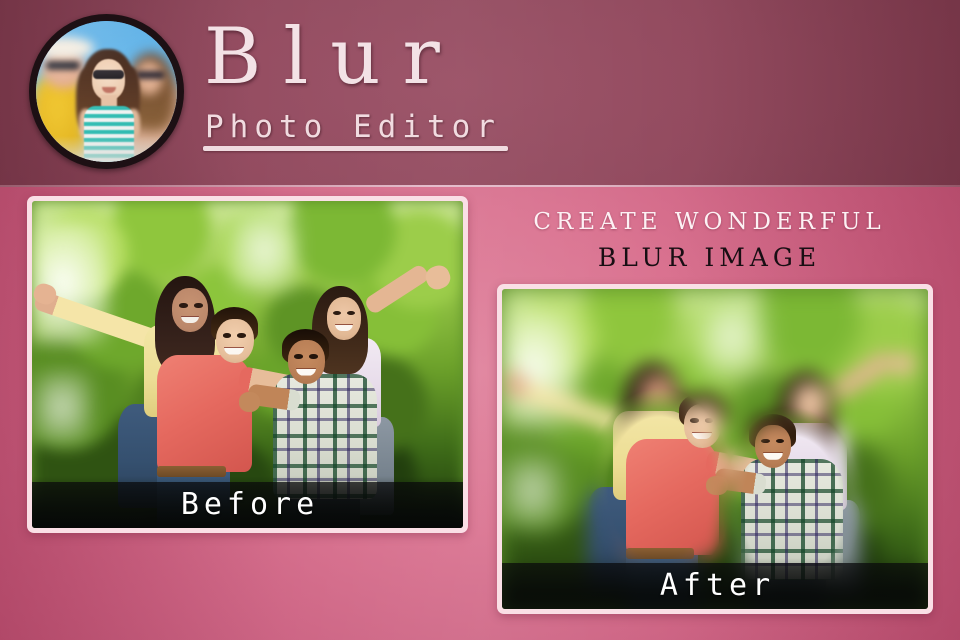 Image resolution: width=960 pixels, height=640 pixels. I want to click on boy-red-eye-left, so click(227, 335).